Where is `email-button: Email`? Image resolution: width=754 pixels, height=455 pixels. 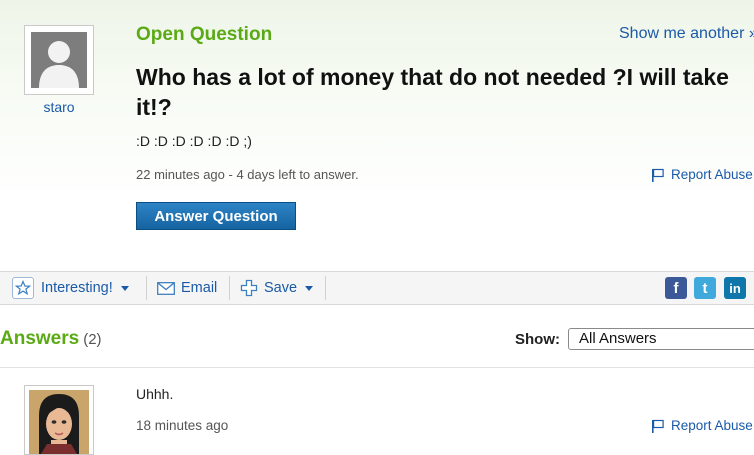
email-button: Email is located at coordinates (187, 288).